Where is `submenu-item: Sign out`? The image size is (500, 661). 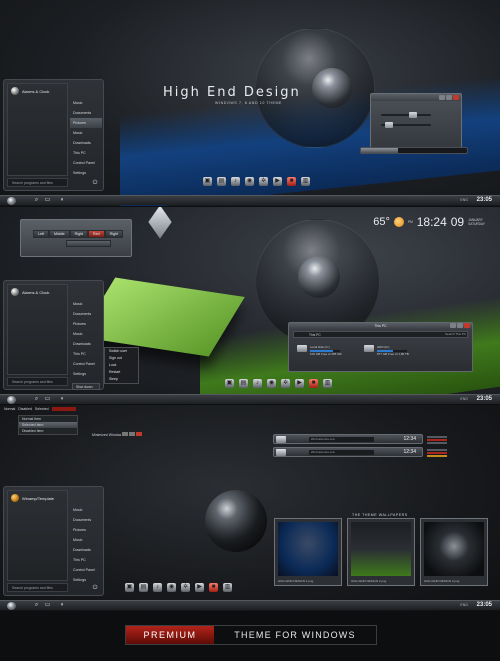
submenu-item: Sign out is located at coordinates (121, 358).